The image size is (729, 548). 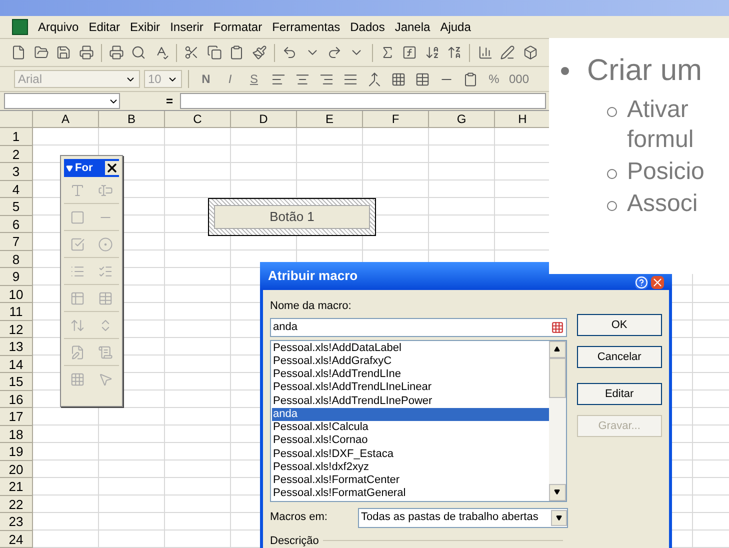 What do you see at coordinates (16, 451) in the screenshot?
I see `row-header: 19` at bounding box center [16, 451].